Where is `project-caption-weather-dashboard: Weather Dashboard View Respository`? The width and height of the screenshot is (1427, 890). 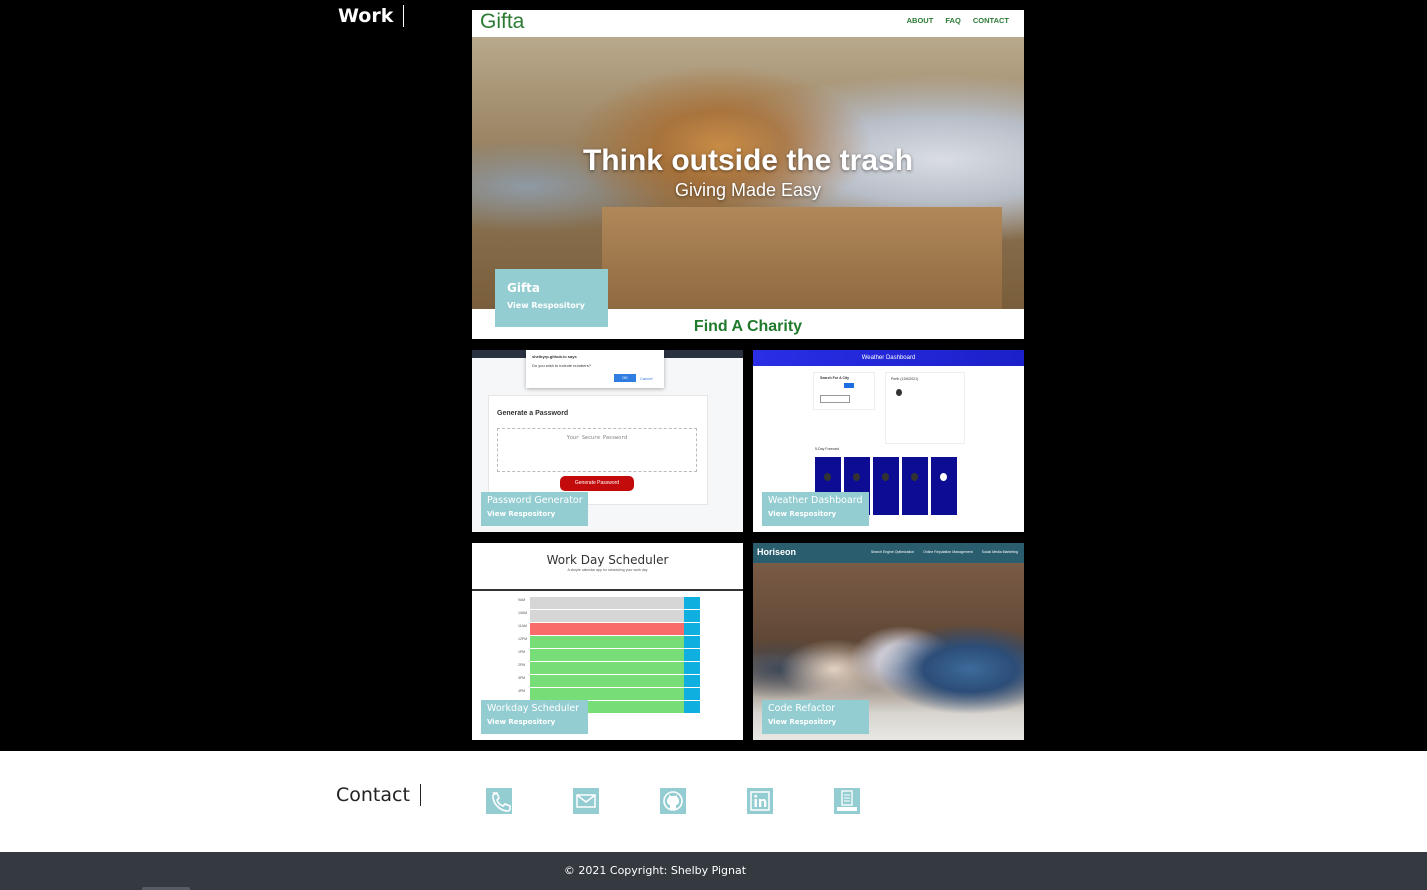
project-caption-weather-dashboard: Weather Dashboard View Respository is located at coordinates (815, 509).